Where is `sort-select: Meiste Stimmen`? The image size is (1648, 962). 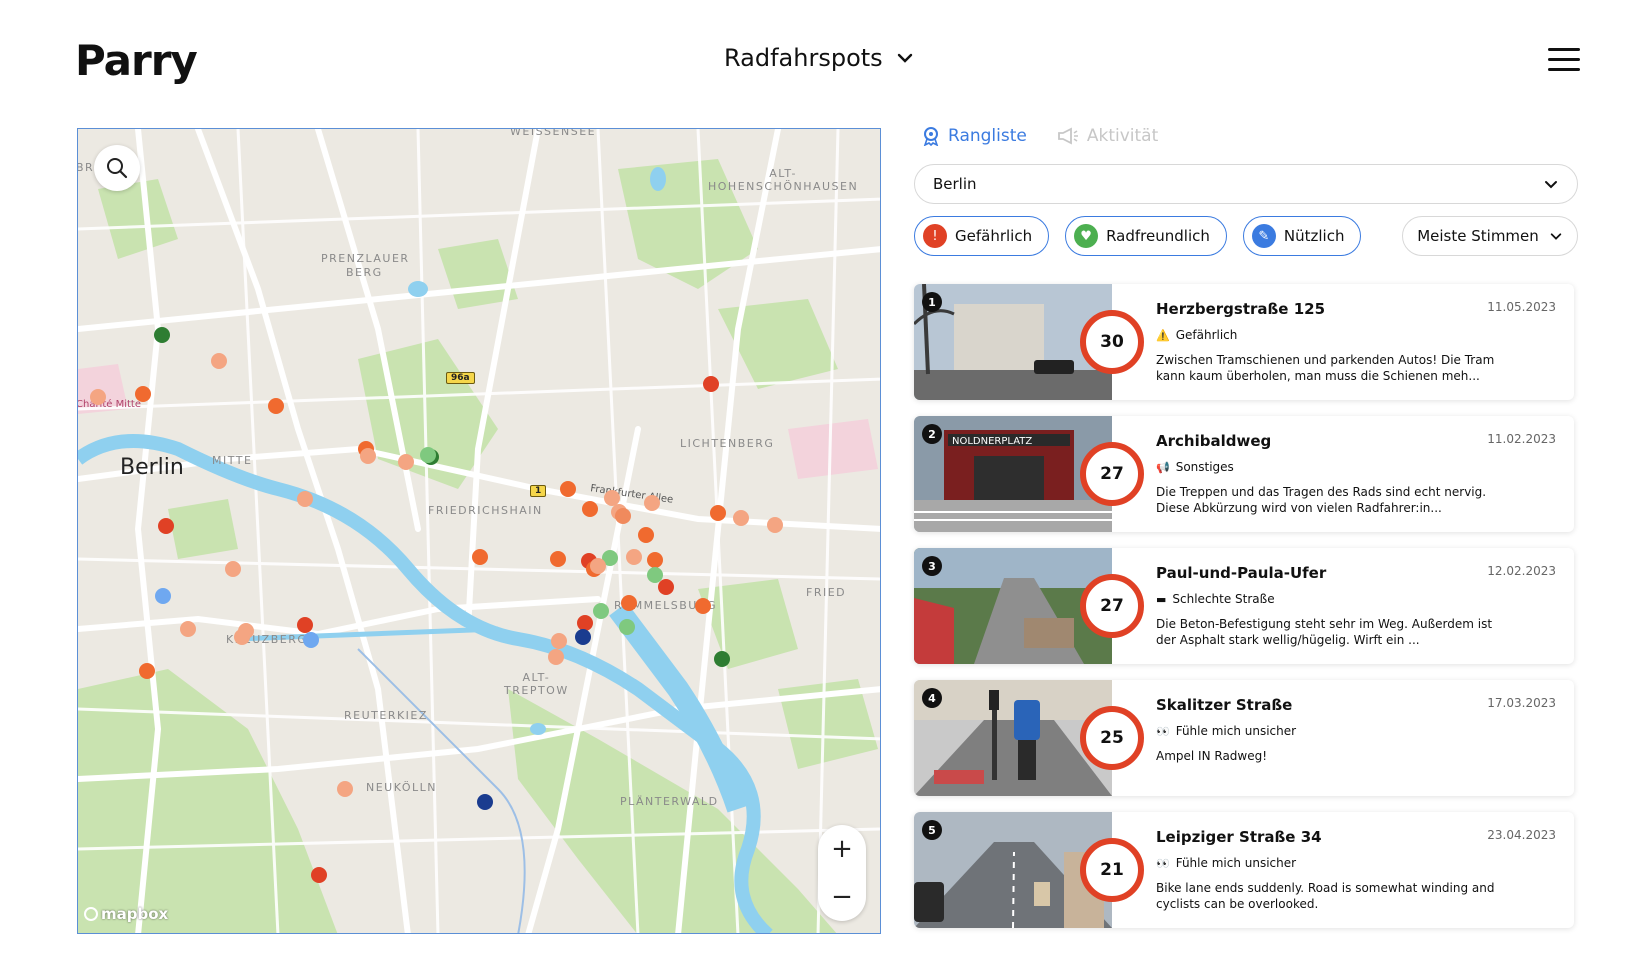
sort-select: Meiste Stimmen is located at coordinates (1490, 236).